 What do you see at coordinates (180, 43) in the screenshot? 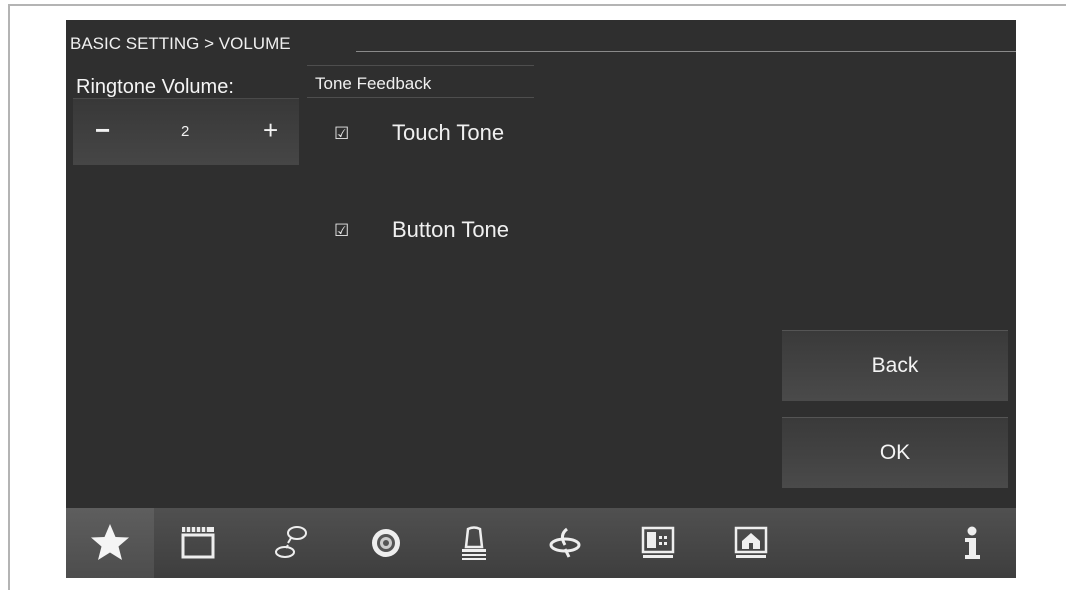
I see `breadcrumb: BASIC SETTING > VOLUME` at bounding box center [180, 43].